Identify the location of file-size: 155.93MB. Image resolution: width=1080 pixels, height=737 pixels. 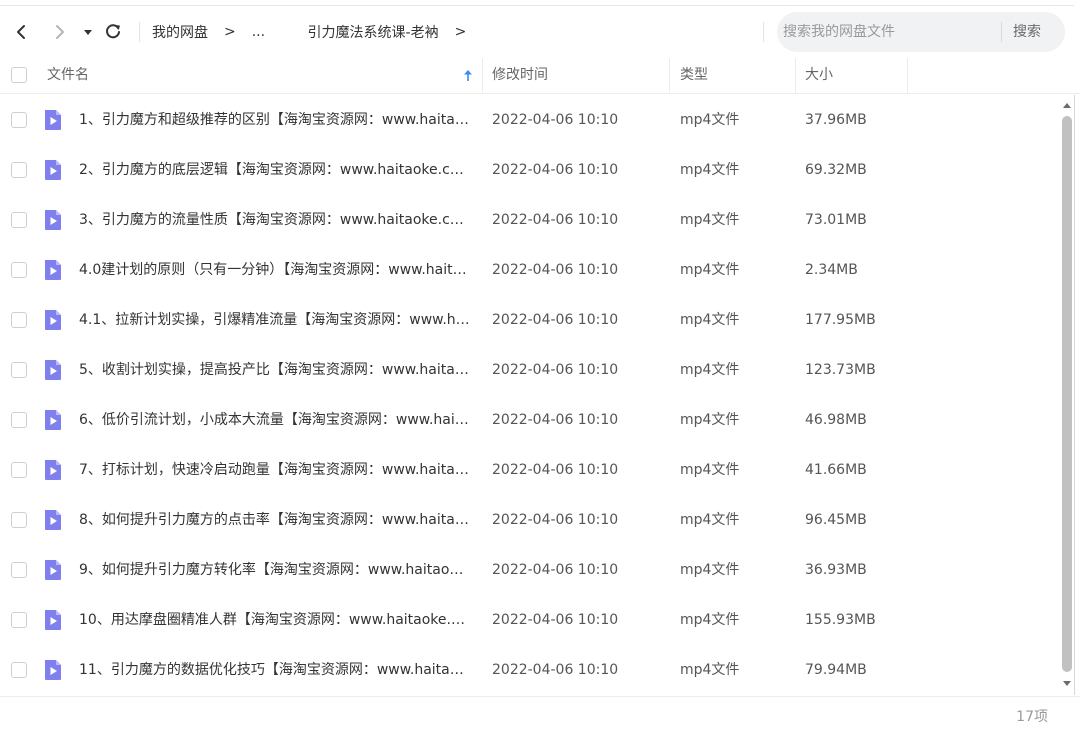
(840, 620).